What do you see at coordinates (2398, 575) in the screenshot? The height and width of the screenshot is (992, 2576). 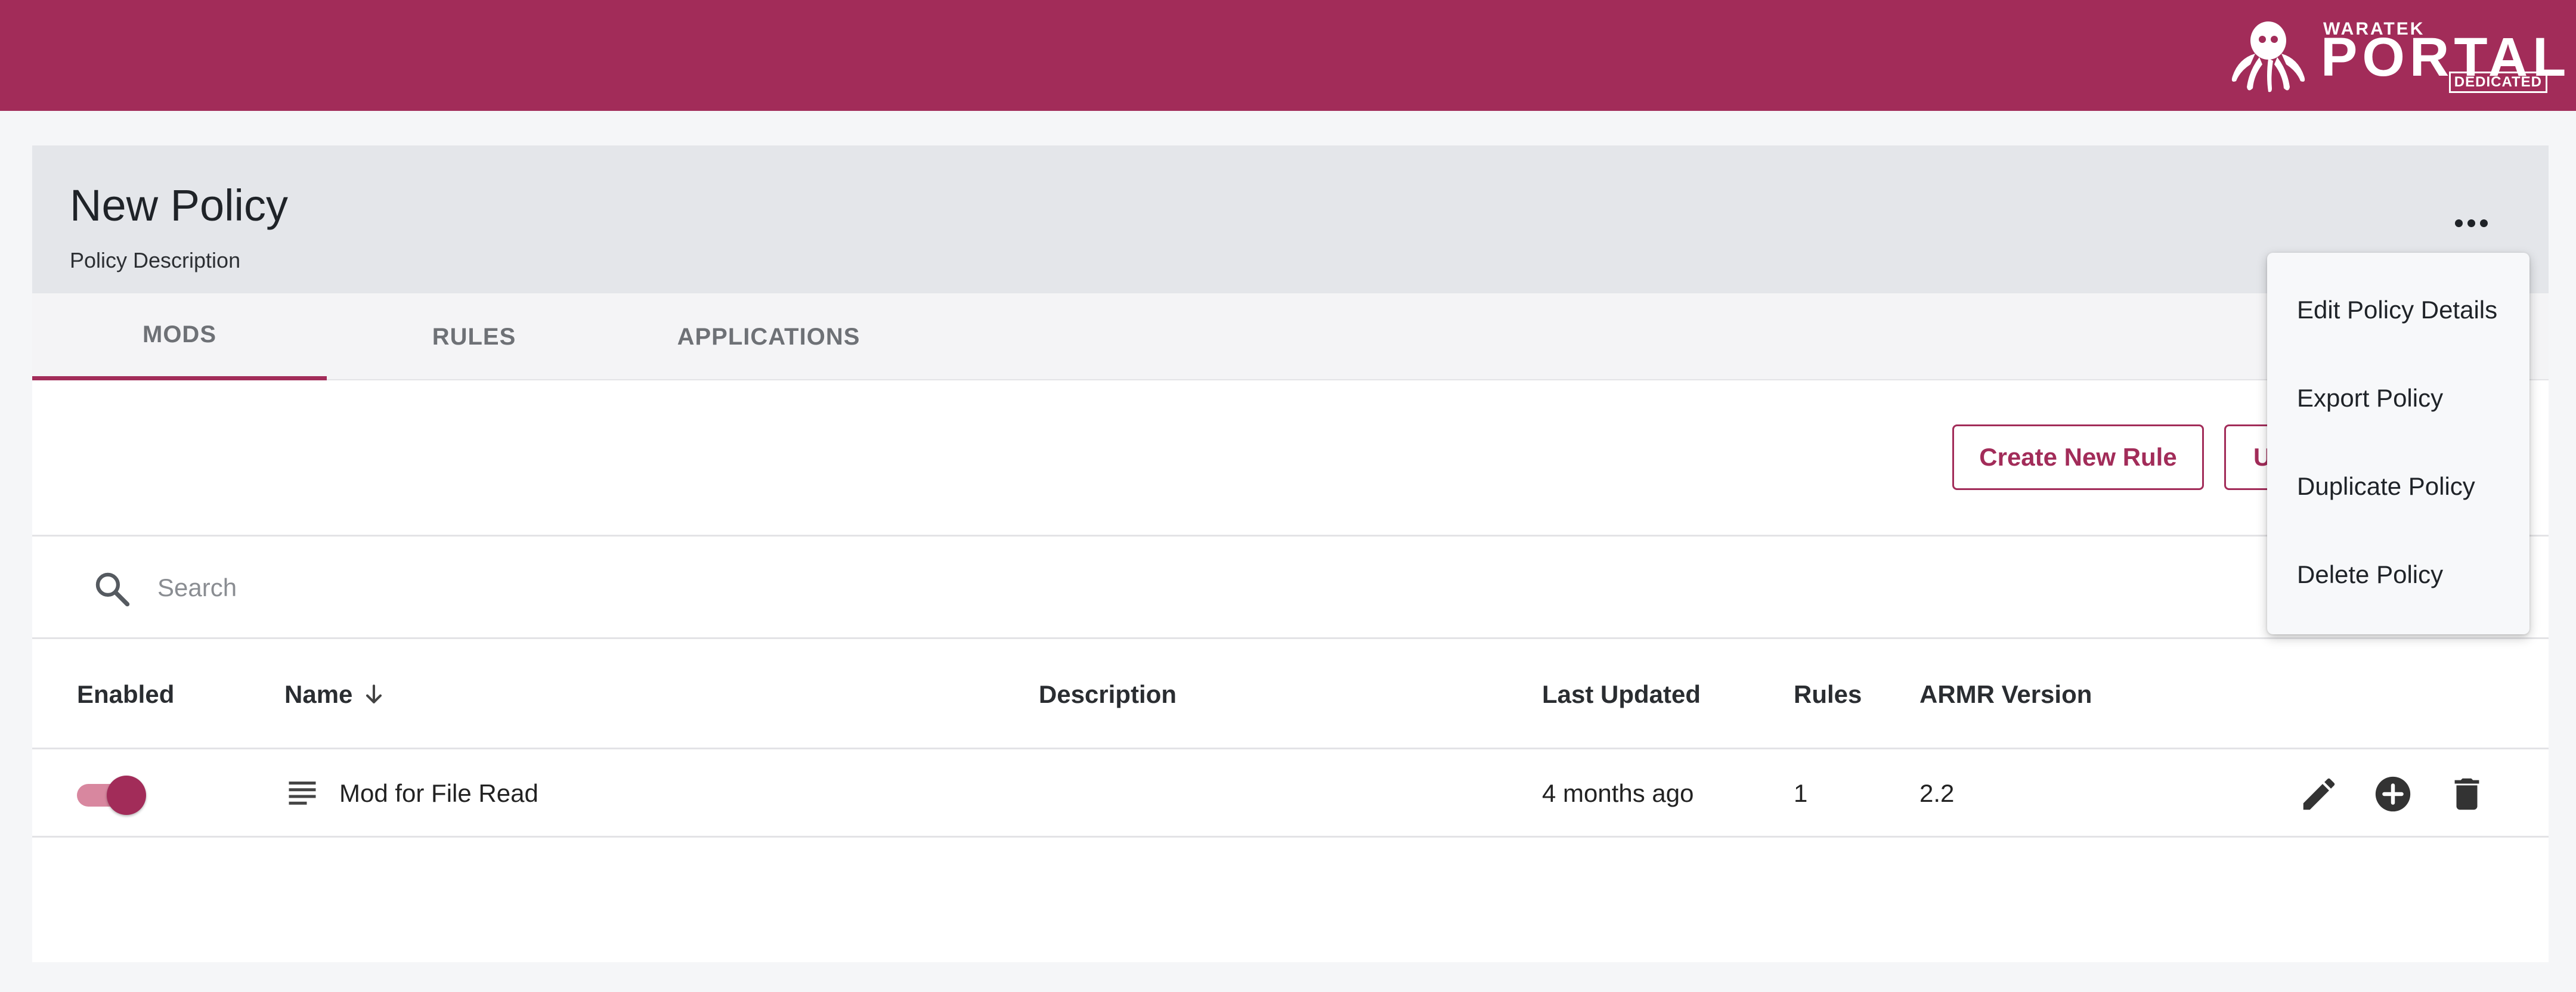 I see `menu-item-delete-policy: Delete Policy` at bounding box center [2398, 575].